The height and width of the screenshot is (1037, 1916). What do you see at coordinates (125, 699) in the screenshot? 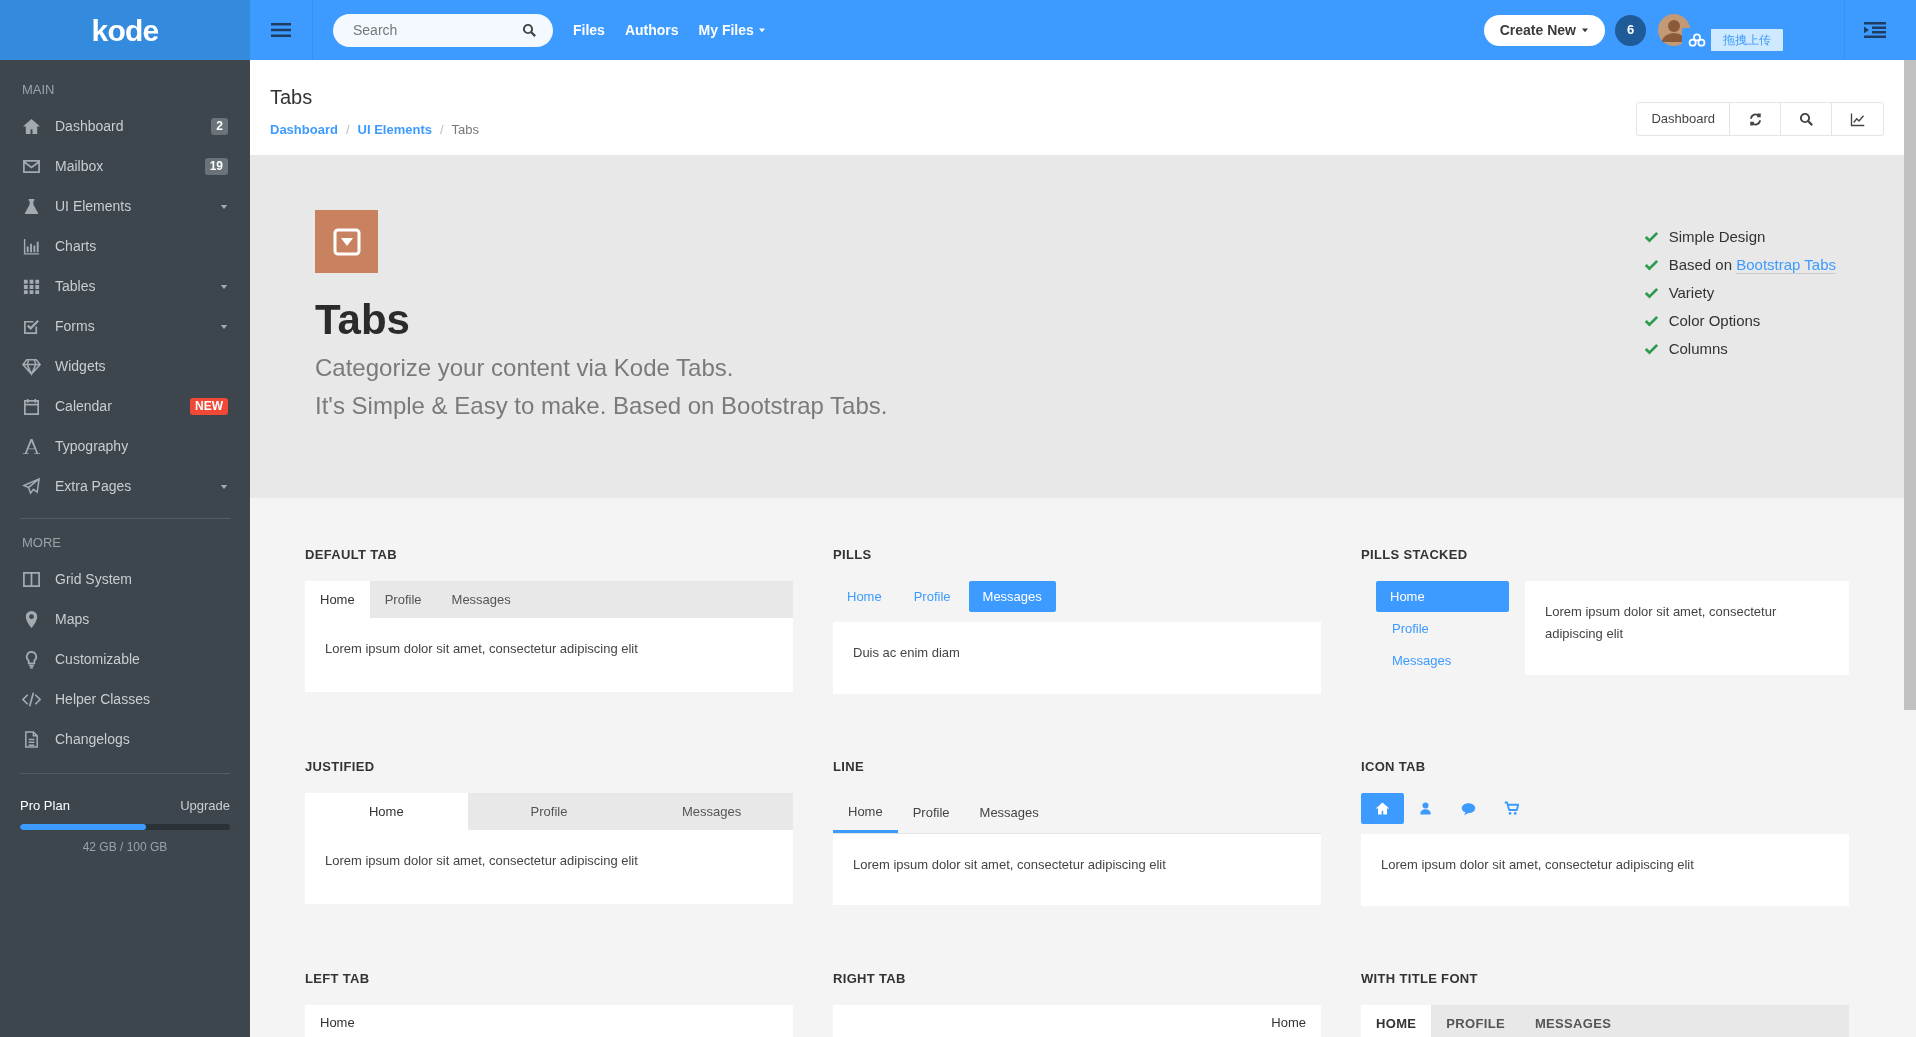
I see `sidebar-item: Helper Classes` at bounding box center [125, 699].